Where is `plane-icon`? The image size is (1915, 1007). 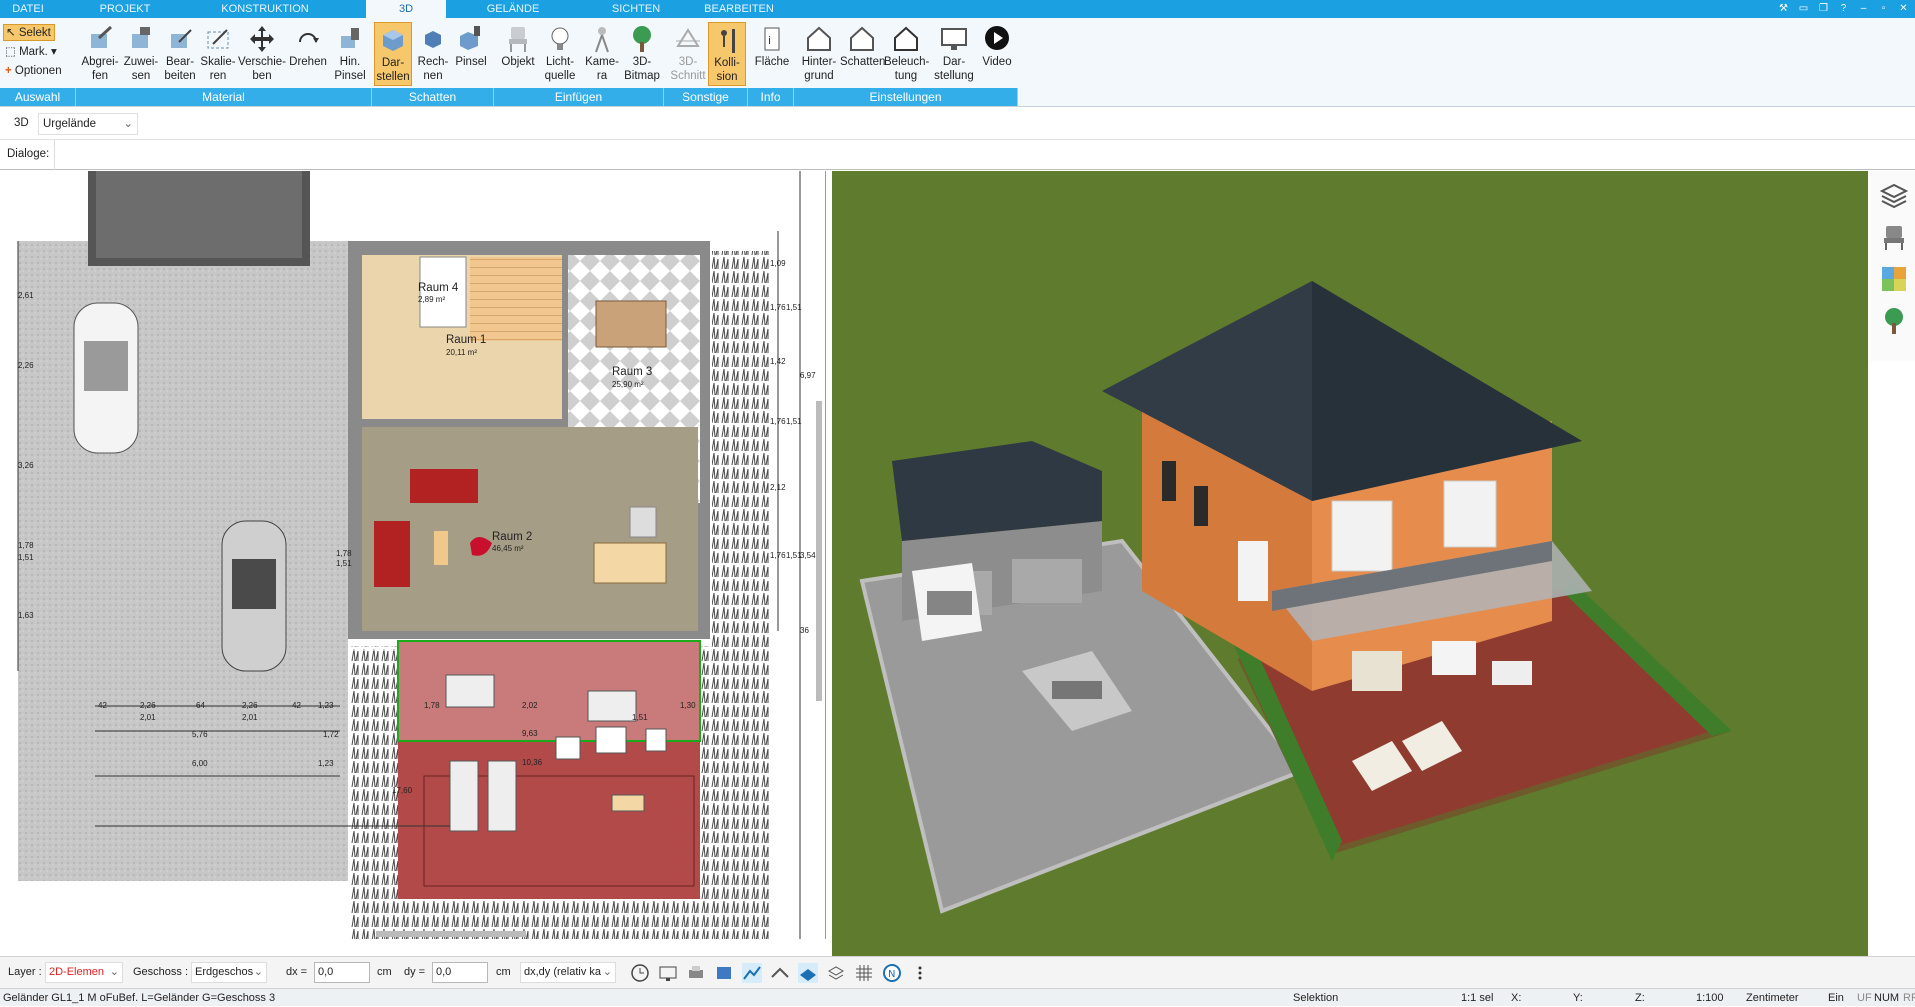
plane-icon is located at coordinates (808, 973).